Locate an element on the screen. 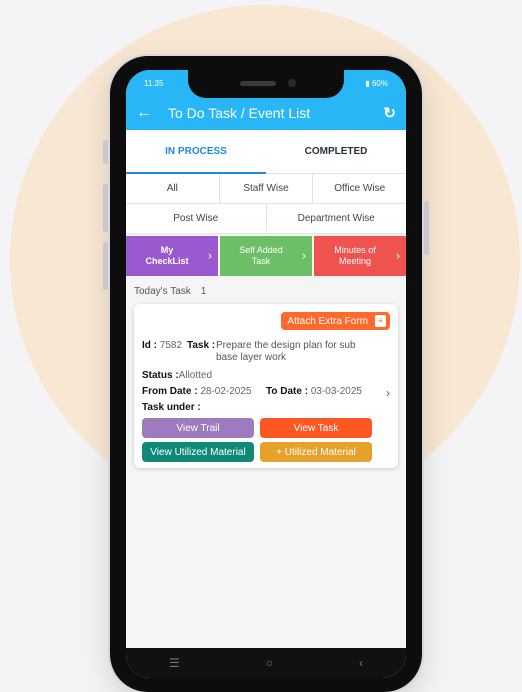  battery-level: 60% is located at coordinates (379, 83).